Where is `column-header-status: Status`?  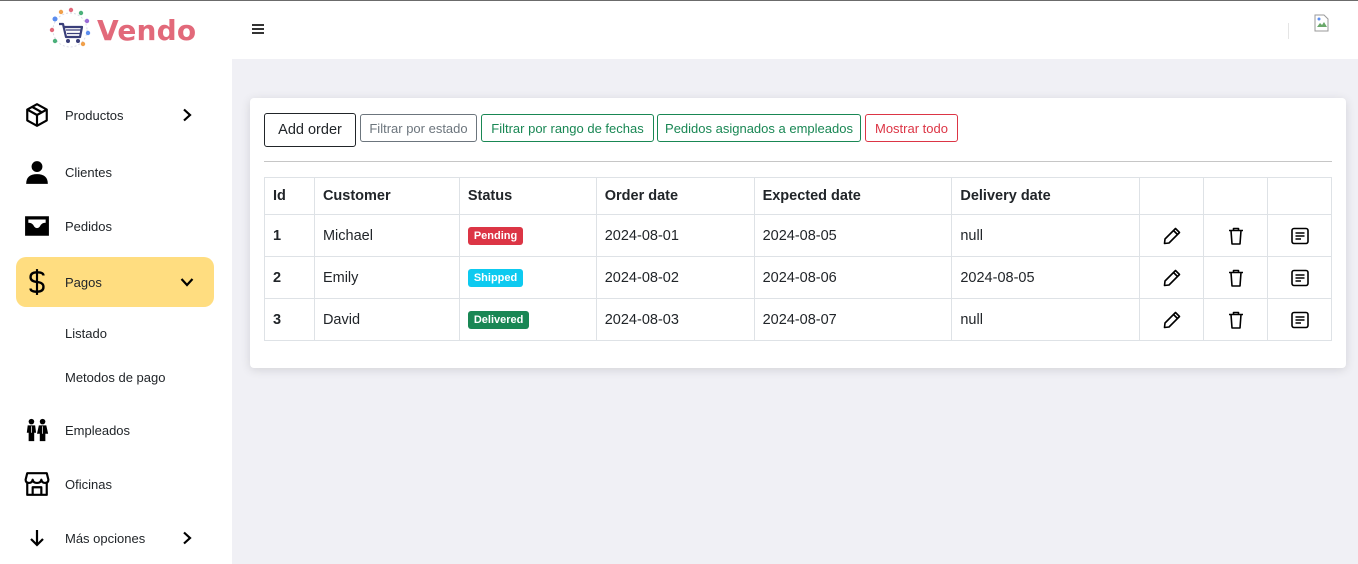 column-header-status: Status is located at coordinates (527, 196).